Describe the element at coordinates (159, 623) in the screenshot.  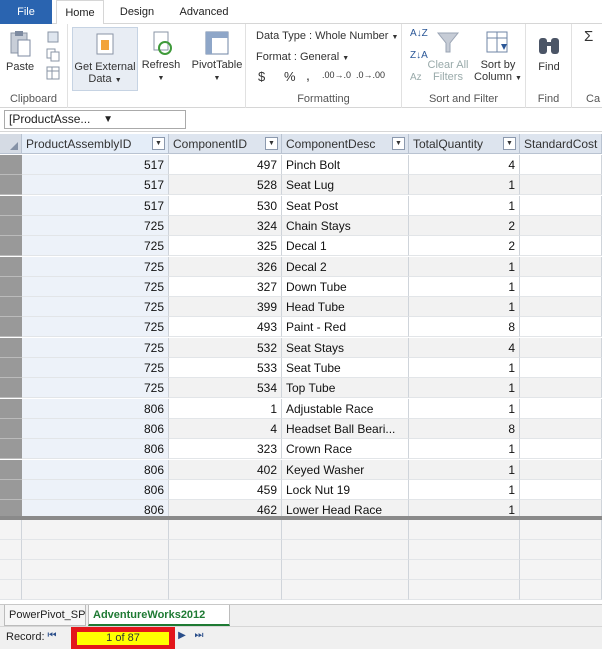
I see `sheet-tab-adventureworks2012-query: AdventureWorks2012 Query` at that location.